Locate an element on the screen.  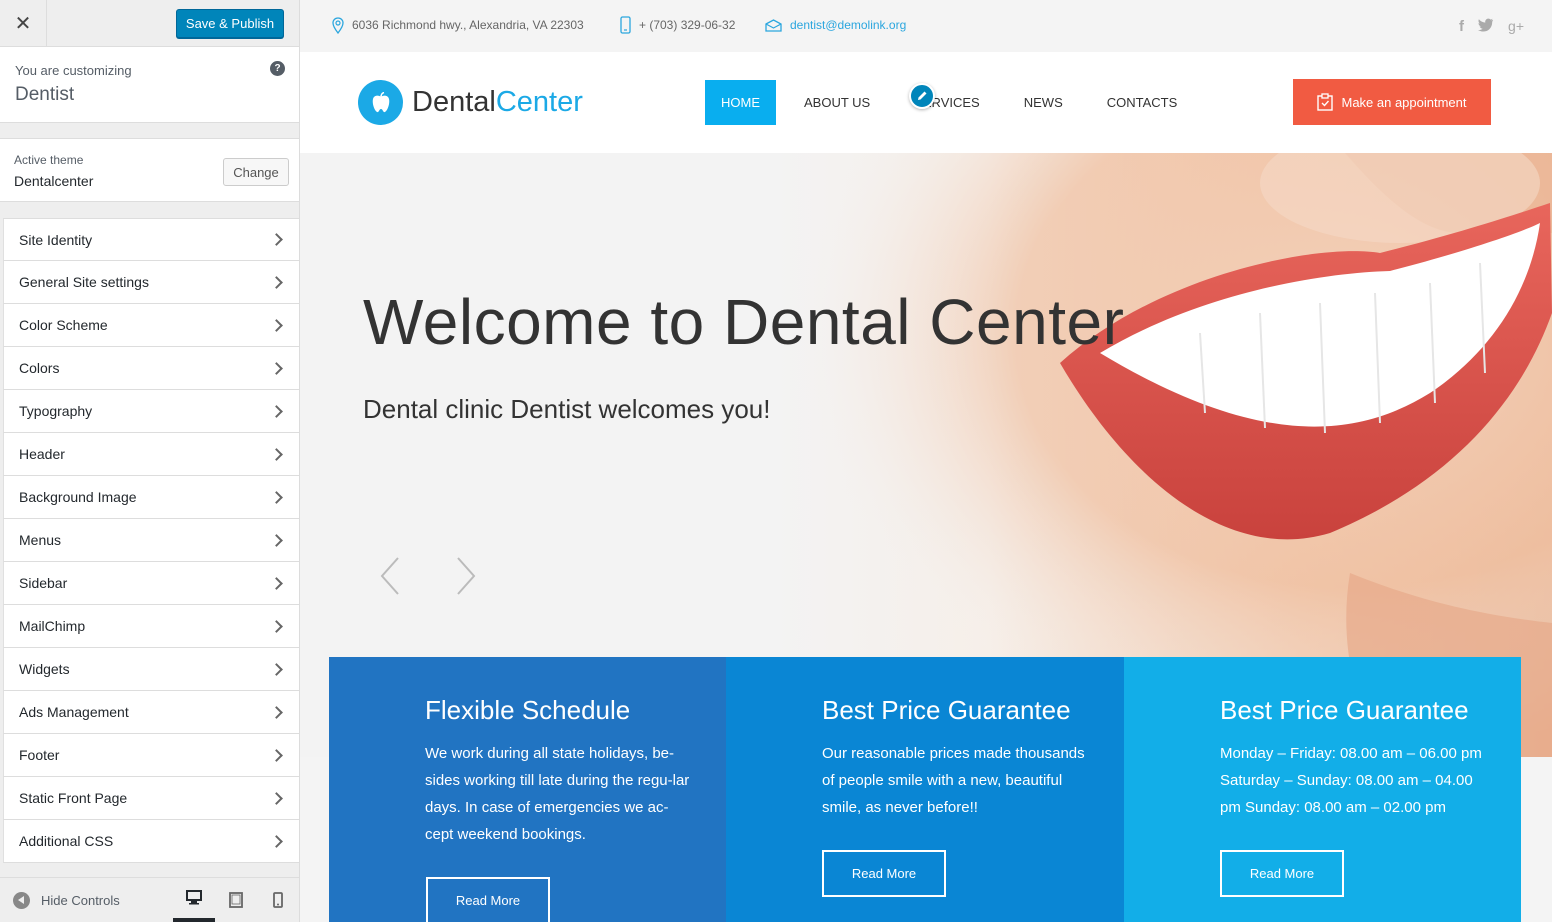
customizing-label: You are customizing is located at coordinates (73, 70).